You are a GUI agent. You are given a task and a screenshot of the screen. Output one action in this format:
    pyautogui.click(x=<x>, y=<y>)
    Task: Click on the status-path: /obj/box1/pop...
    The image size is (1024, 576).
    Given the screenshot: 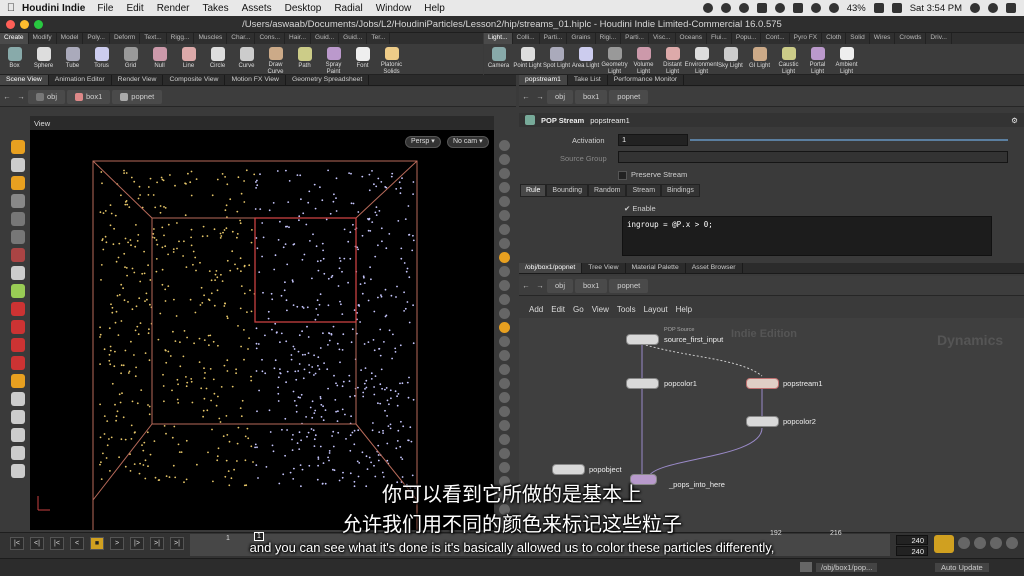 What is the action you would take?
    pyautogui.click(x=847, y=567)
    